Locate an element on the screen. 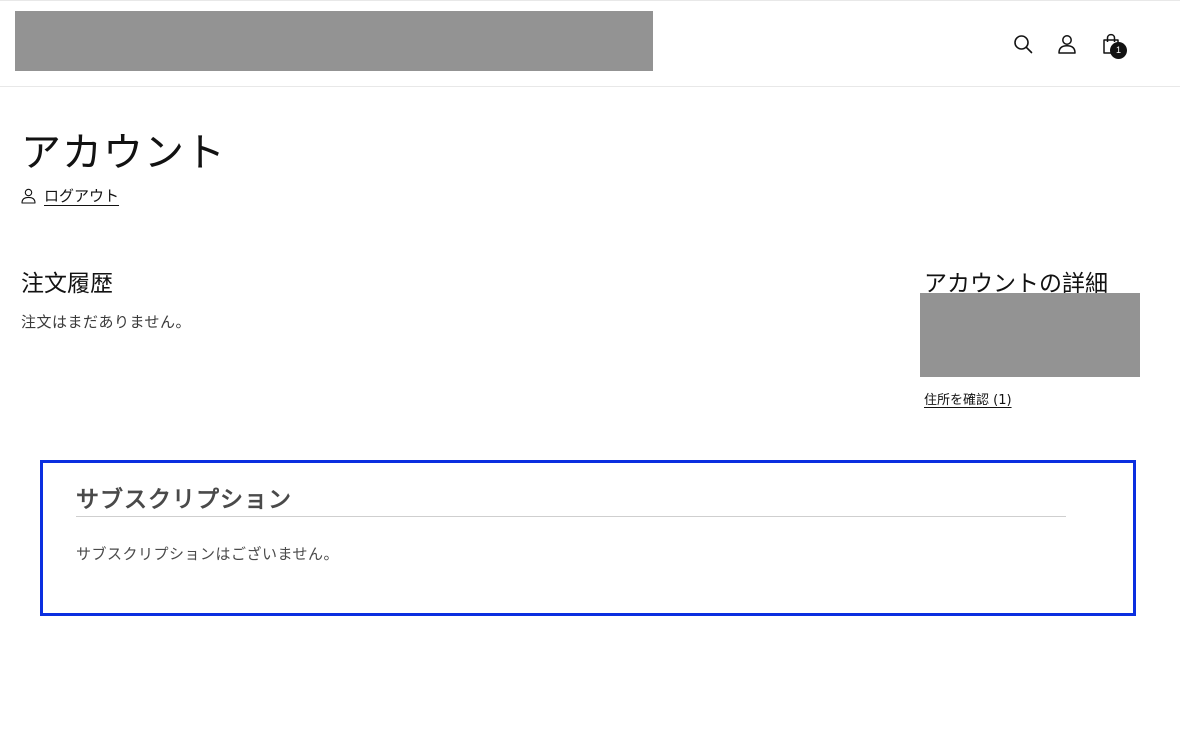  view-addresses-link: 住所を確認 (1) is located at coordinates (968, 398).